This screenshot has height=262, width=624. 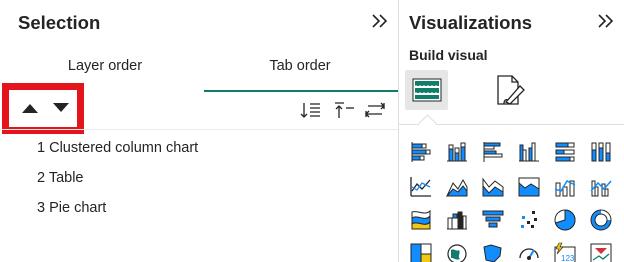 What do you see at coordinates (601, 187) in the screenshot?
I see `line-and-clustered-column-chart-icon` at bounding box center [601, 187].